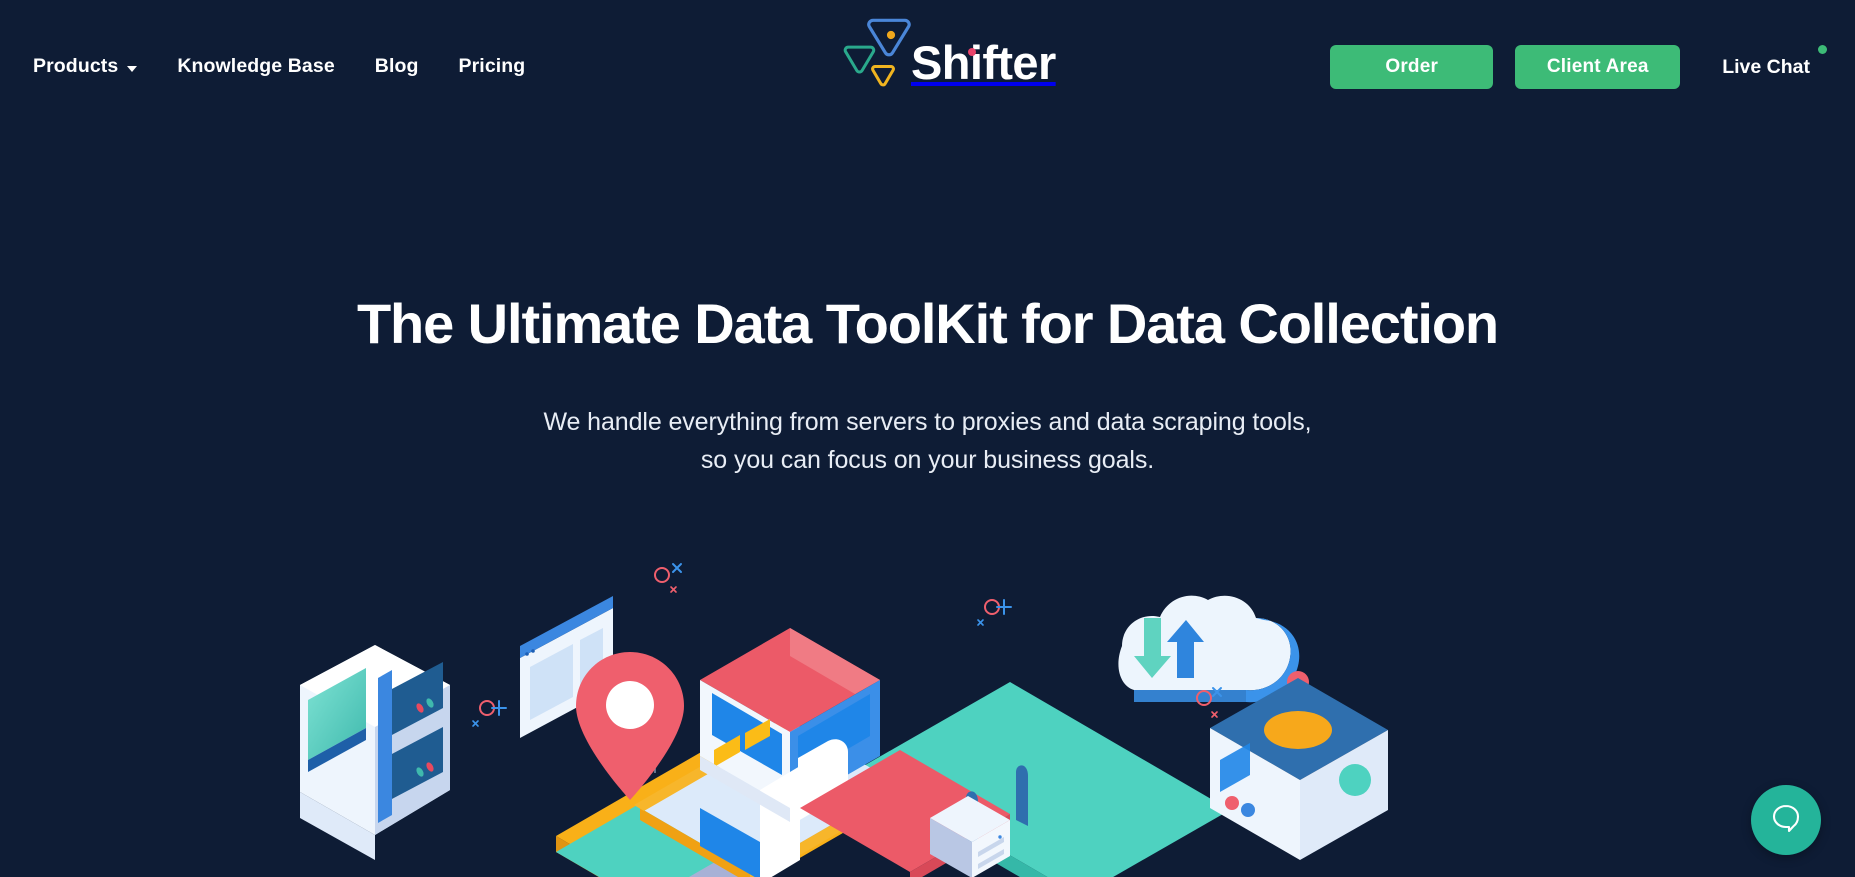 This screenshot has height=877, width=1855. I want to click on site-logo: Shifter, so click(949, 51).